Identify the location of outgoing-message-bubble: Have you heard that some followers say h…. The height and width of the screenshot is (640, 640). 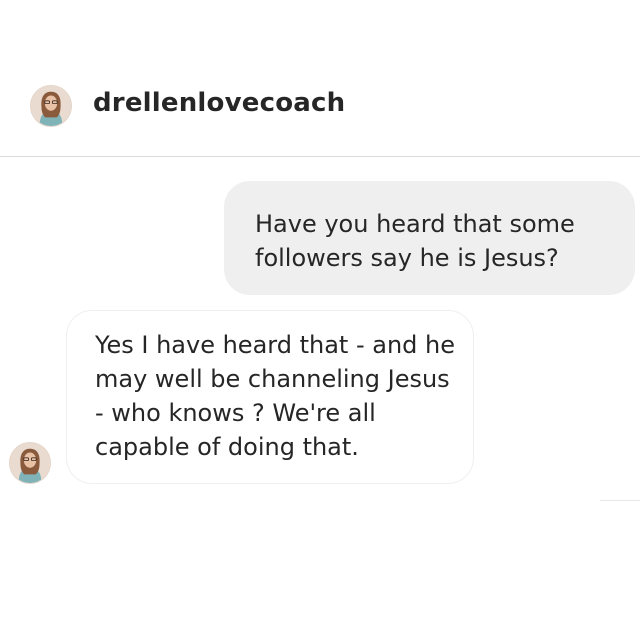
(429, 238).